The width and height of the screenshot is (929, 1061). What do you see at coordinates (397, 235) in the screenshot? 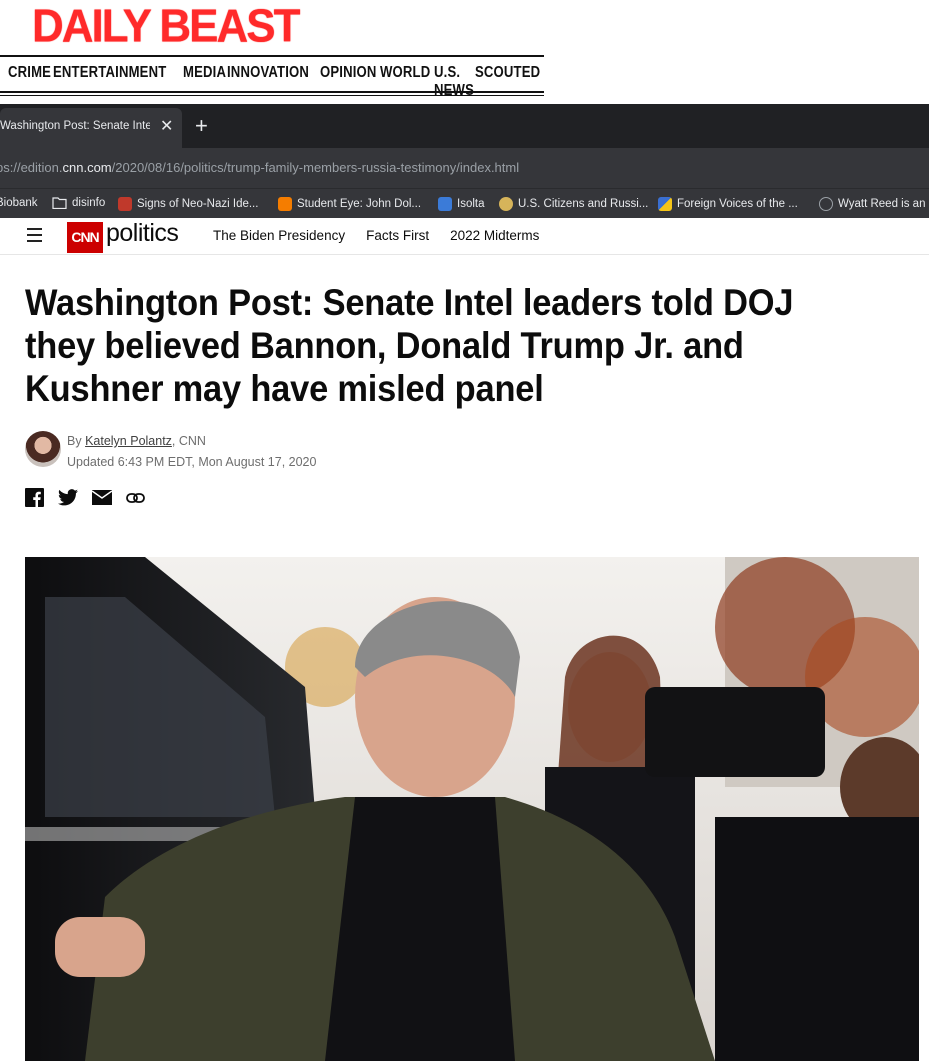
I see `nav-facts-first: Facts First` at bounding box center [397, 235].